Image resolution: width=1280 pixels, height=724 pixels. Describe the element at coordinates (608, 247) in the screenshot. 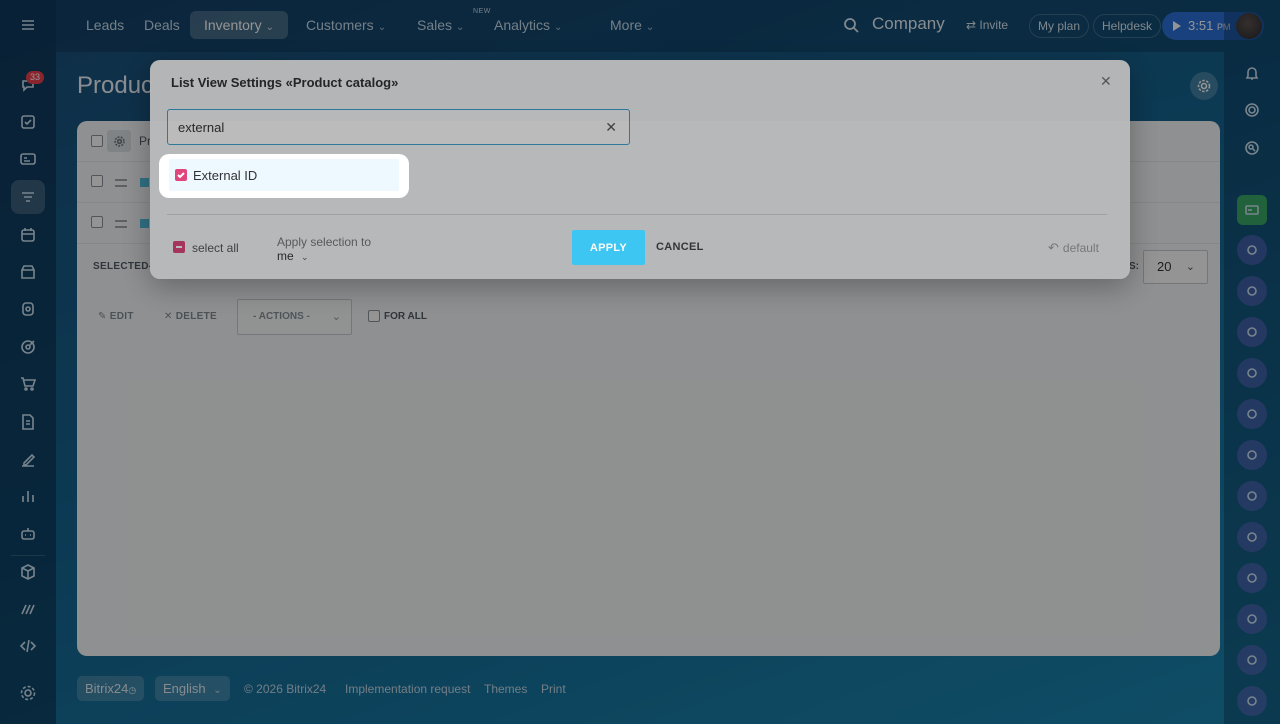

I see `apply-button: APPLY` at that location.